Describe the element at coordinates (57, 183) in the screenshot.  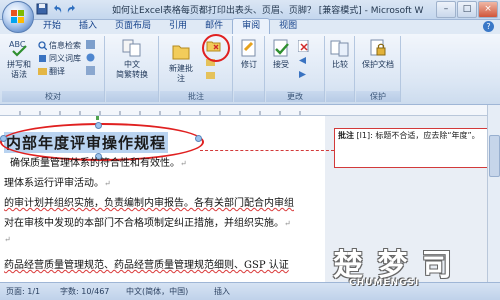
I see `doc-line-2: 理体系运行评审活动。↵` at that location.